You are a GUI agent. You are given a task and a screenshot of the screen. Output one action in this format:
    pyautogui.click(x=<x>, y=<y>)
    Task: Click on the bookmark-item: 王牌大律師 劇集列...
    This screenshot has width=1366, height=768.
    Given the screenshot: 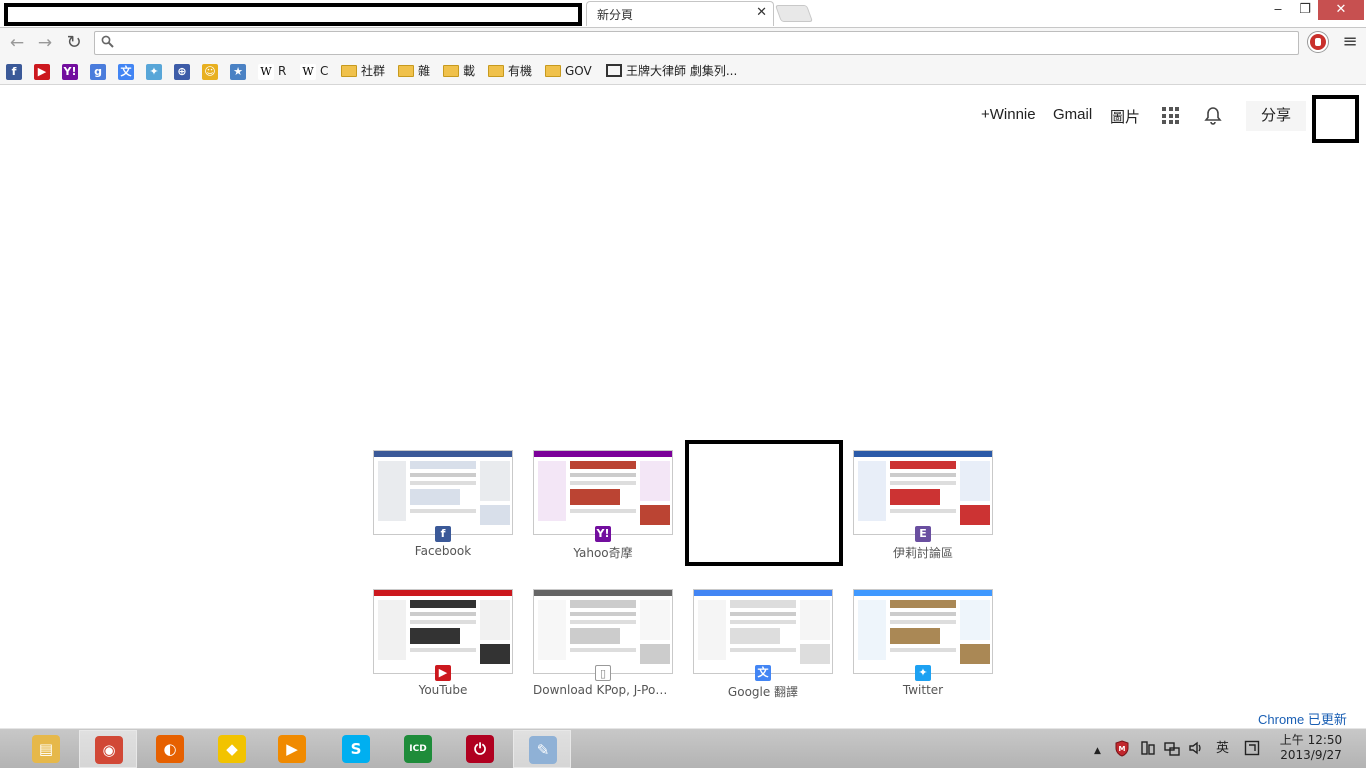 What is the action you would take?
    pyautogui.click(x=671, y=71)
    